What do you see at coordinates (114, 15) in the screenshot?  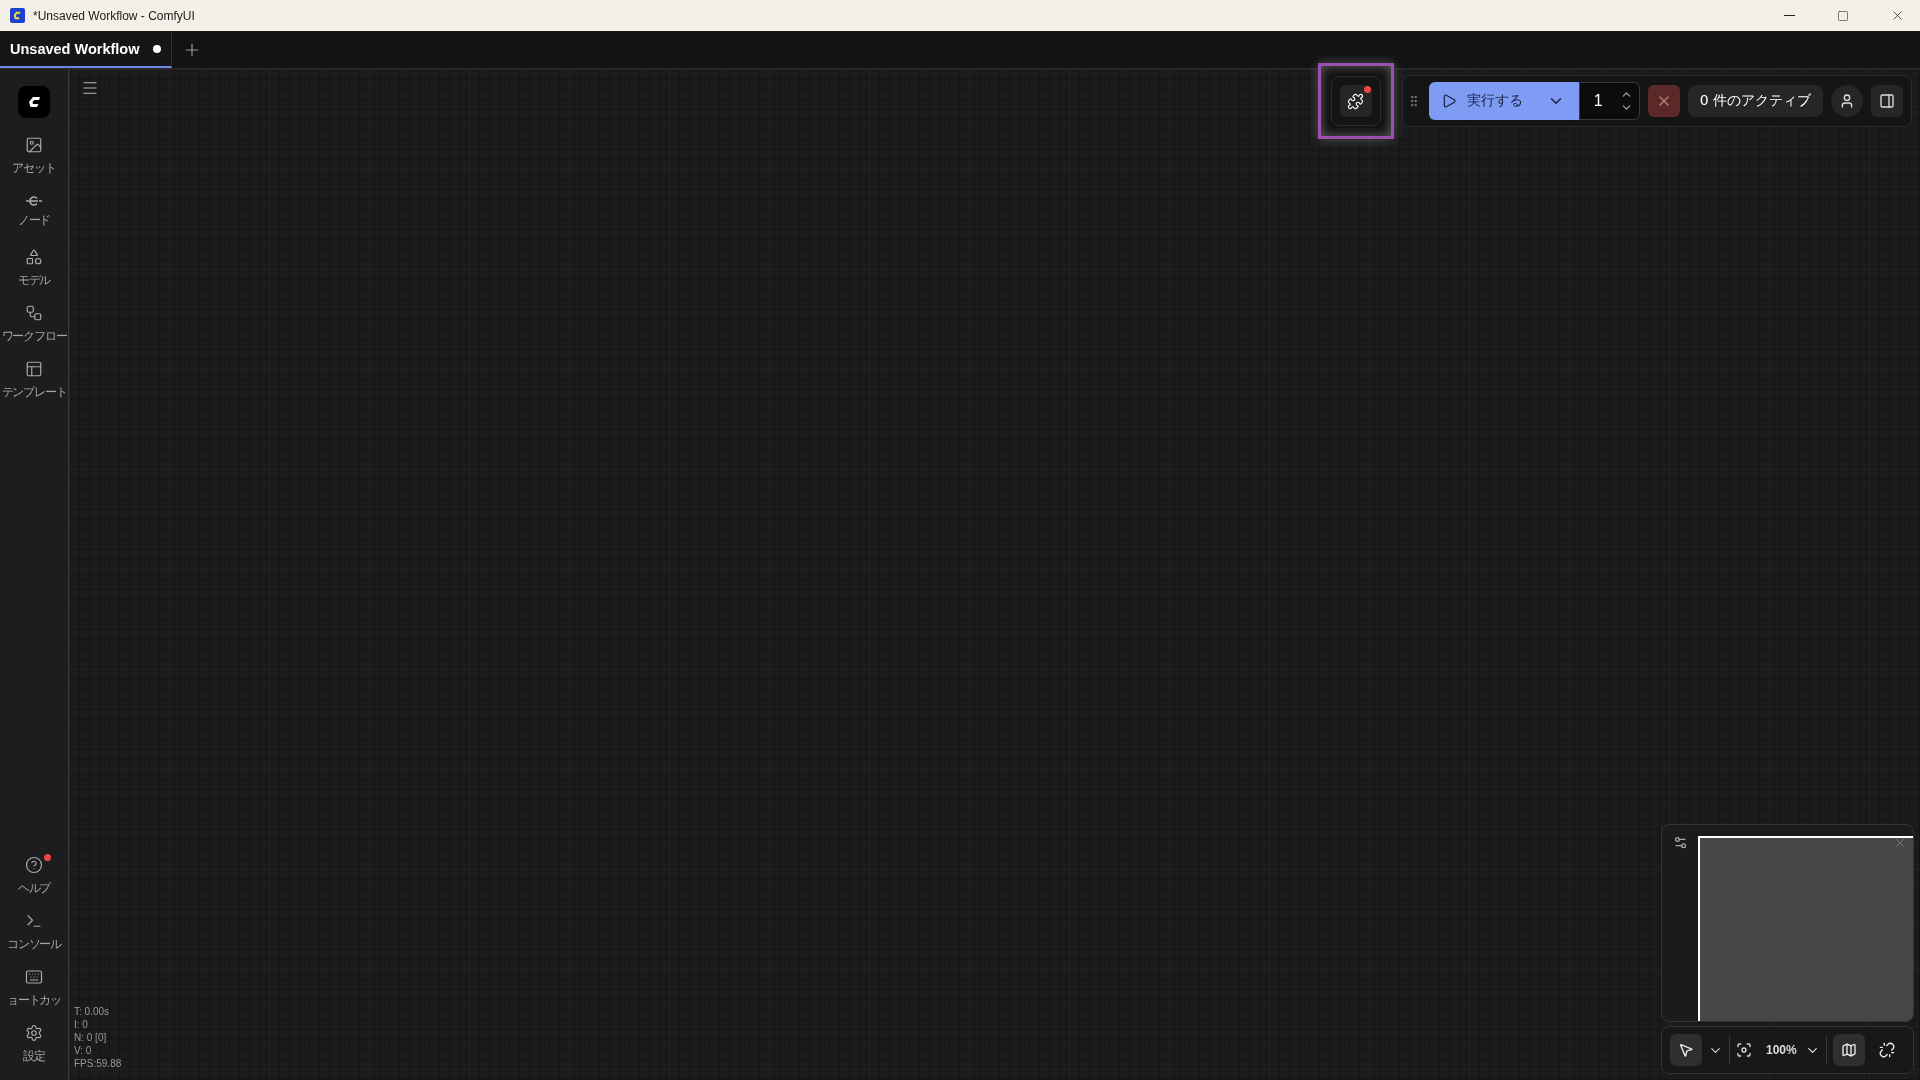 I see `window-title: *Unsaved Workflow - ComfyUI` at bounding box center [114, 15].